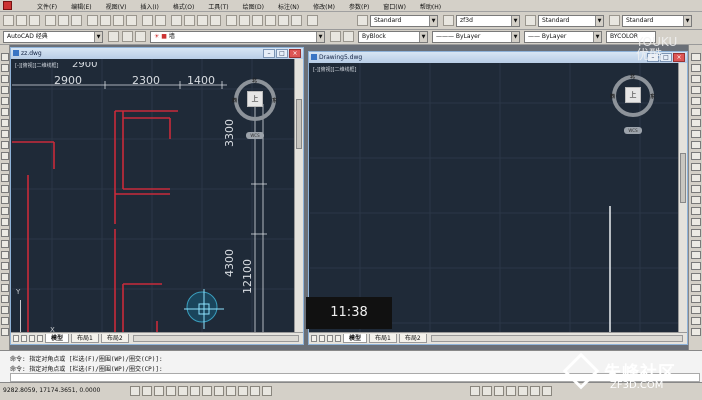 The height and width of the screenshot is (400, 702). What do you see at coordinates (149, 6) in the screenshot?
I see `menu-item: 插入(I)` at bounding box center [149, 6].